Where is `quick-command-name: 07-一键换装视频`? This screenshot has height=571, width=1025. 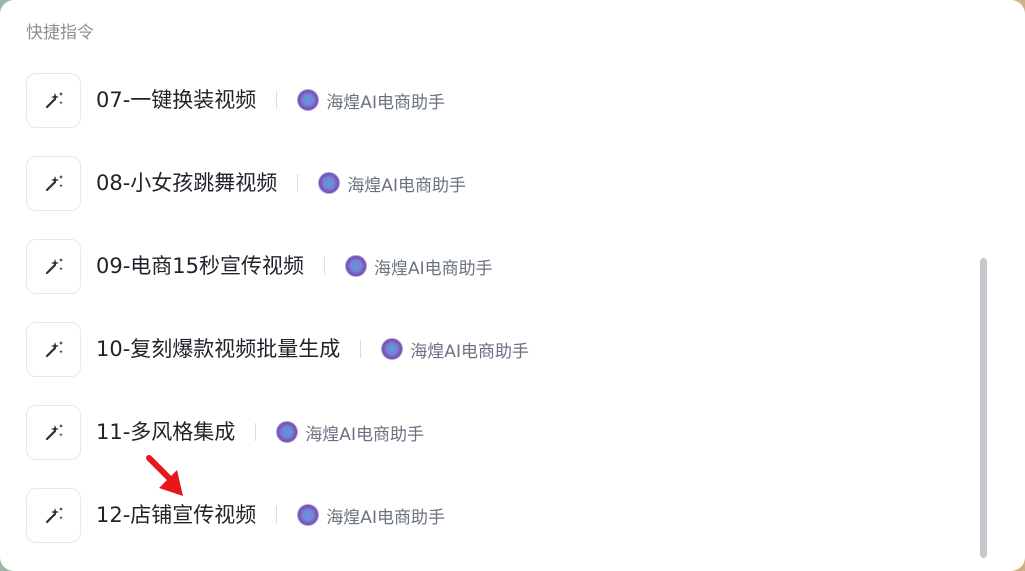
quick-command-name: 07-一键换装视频 is located at coordinates (176, 100).